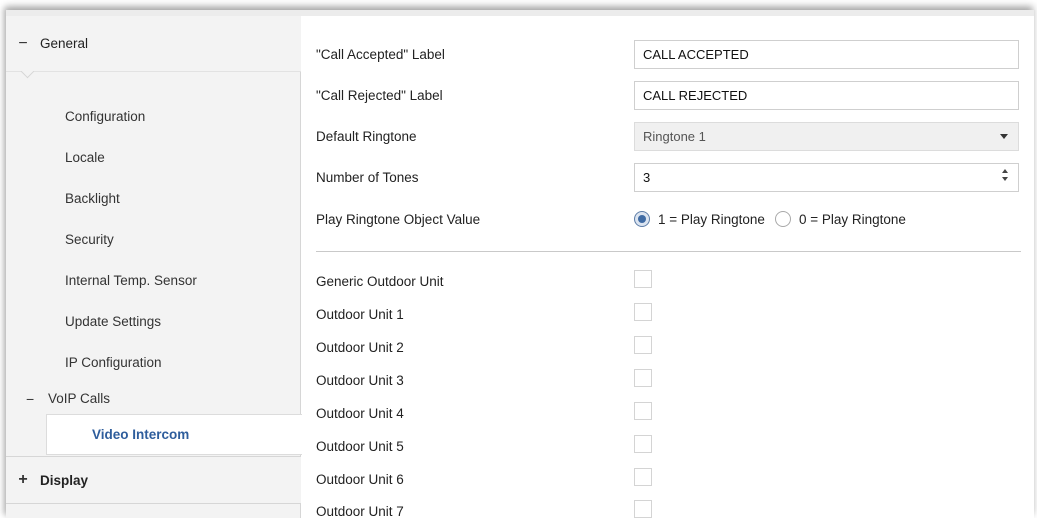 This screenshot has height=518, width=1037. Describe the element at coordinates (153, 157) in the screenshot. I see `sidebar-item-locale: Locale` at that location.